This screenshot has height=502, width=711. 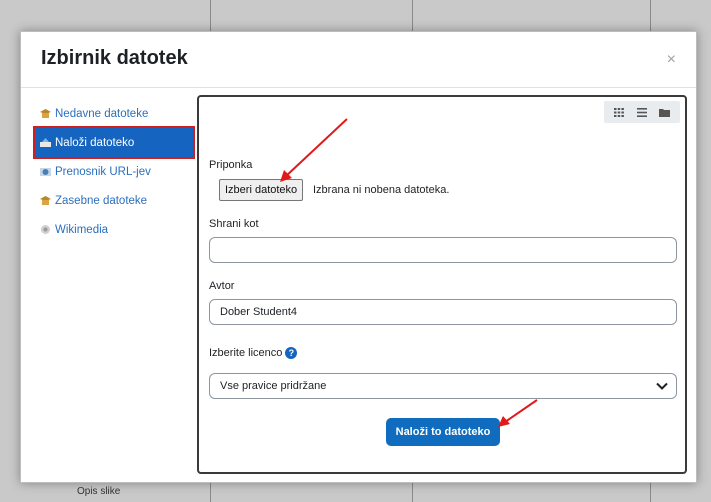 I want to click on sidebar-item-label: Zasebne datoteke, so click(x=101, y=200).